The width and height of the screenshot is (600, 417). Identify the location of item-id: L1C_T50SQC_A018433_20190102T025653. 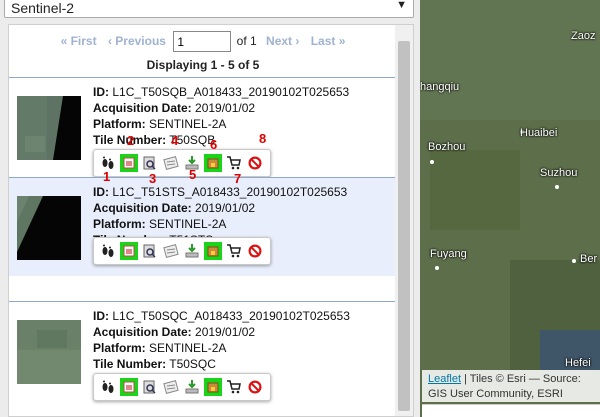
(231, 316).